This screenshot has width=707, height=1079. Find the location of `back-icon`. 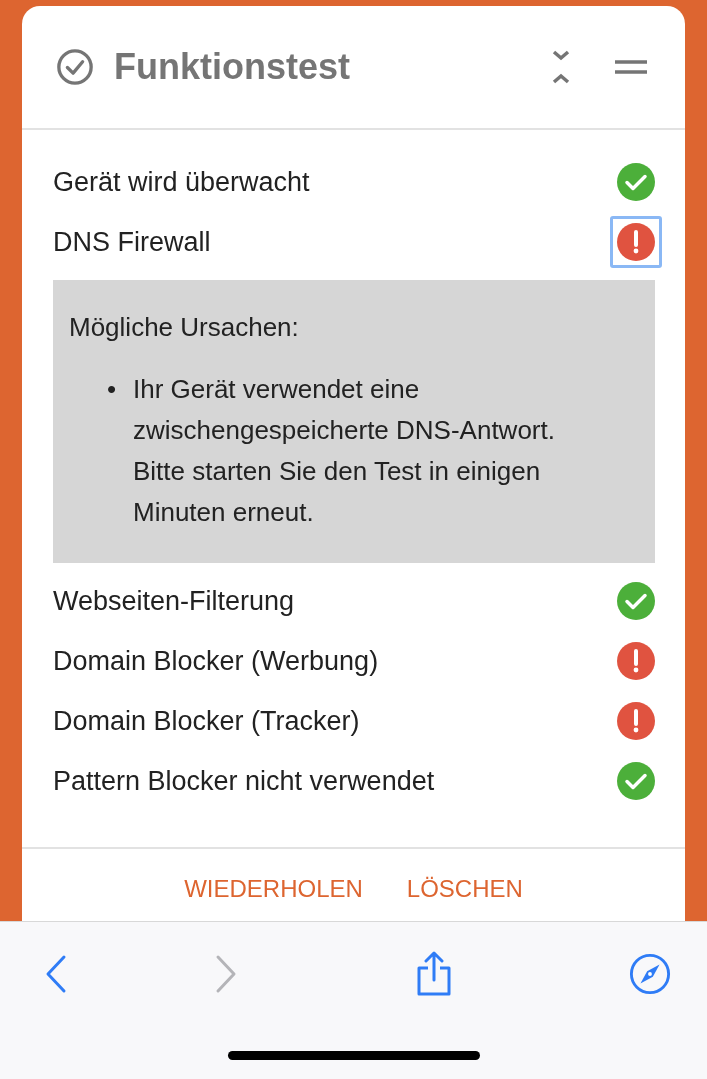

back-icon is located at coordinates (56, 974).